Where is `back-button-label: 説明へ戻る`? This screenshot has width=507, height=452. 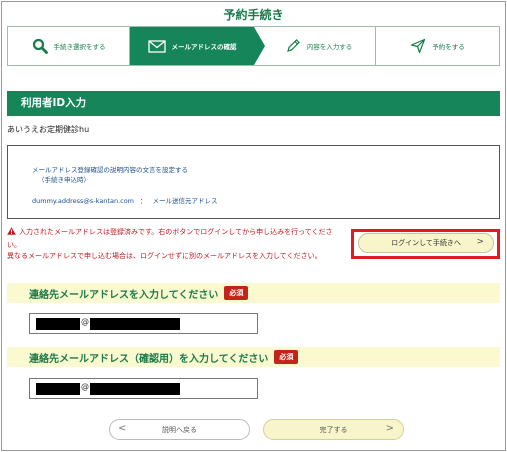
back-button-label: 説明へ戻る is located at coordinates (179, 429).